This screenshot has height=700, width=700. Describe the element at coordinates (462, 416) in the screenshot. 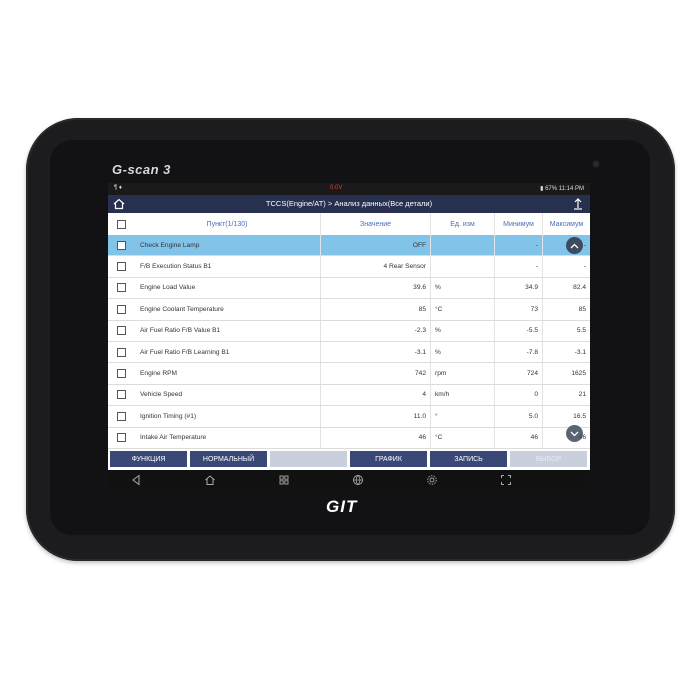

I see `row-unit: °` at that location.